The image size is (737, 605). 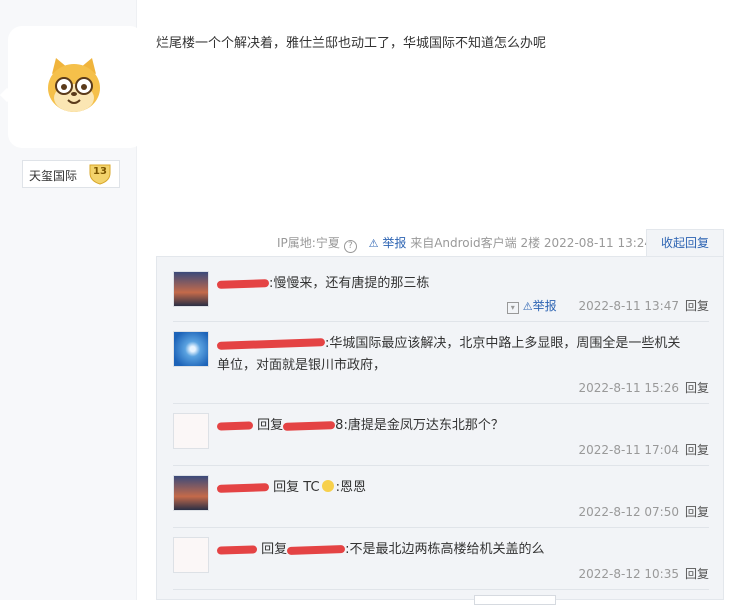 I want to click on reply-item: 回复 :不是最北边两栋高楼给机关盖的么 2022-8-12 10:35 回复, so click(x=441, y=563).